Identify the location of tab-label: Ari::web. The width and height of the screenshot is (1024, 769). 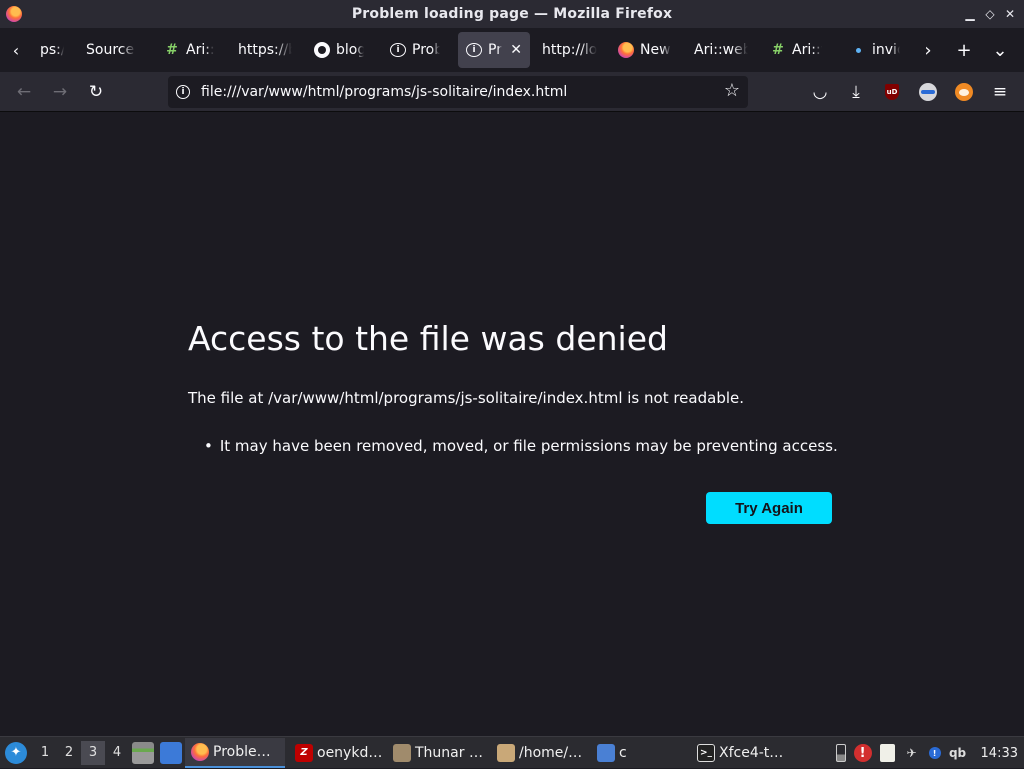
(721, 50).